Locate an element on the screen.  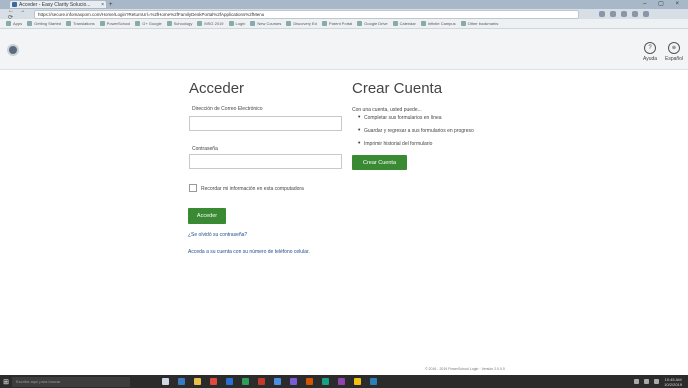
bookmark-item: Parent Portal is located at coordinates (337, 23).